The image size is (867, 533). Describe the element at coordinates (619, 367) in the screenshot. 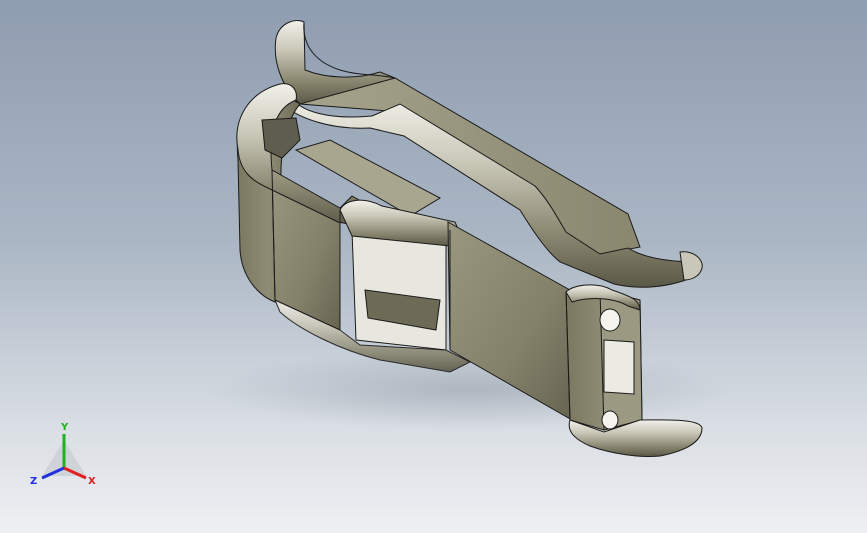

I see `right-end-slot` at that location.